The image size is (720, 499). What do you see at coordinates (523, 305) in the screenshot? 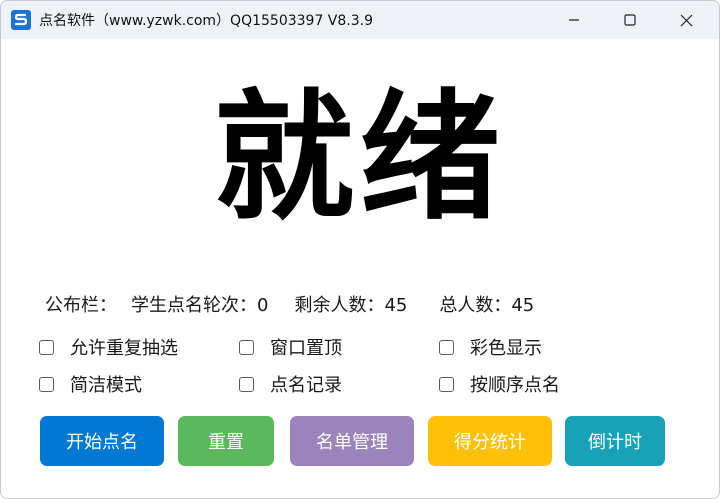
I see `total-value: 45` at bounding box center [523, 305].